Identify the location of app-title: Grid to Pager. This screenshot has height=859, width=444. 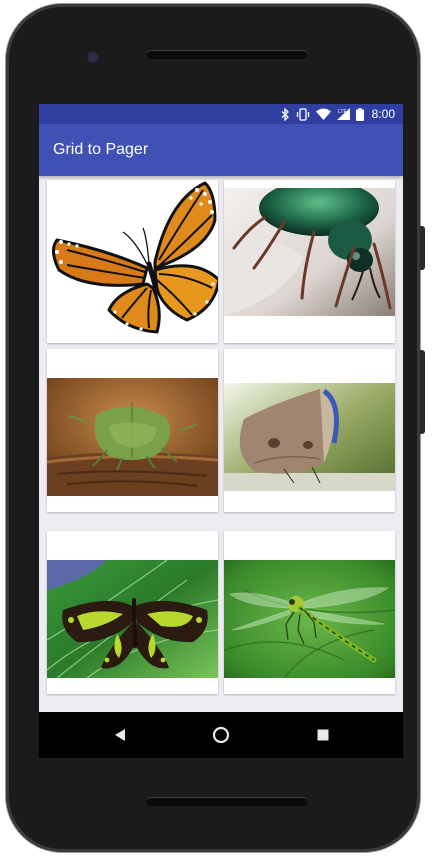
(101, 149).